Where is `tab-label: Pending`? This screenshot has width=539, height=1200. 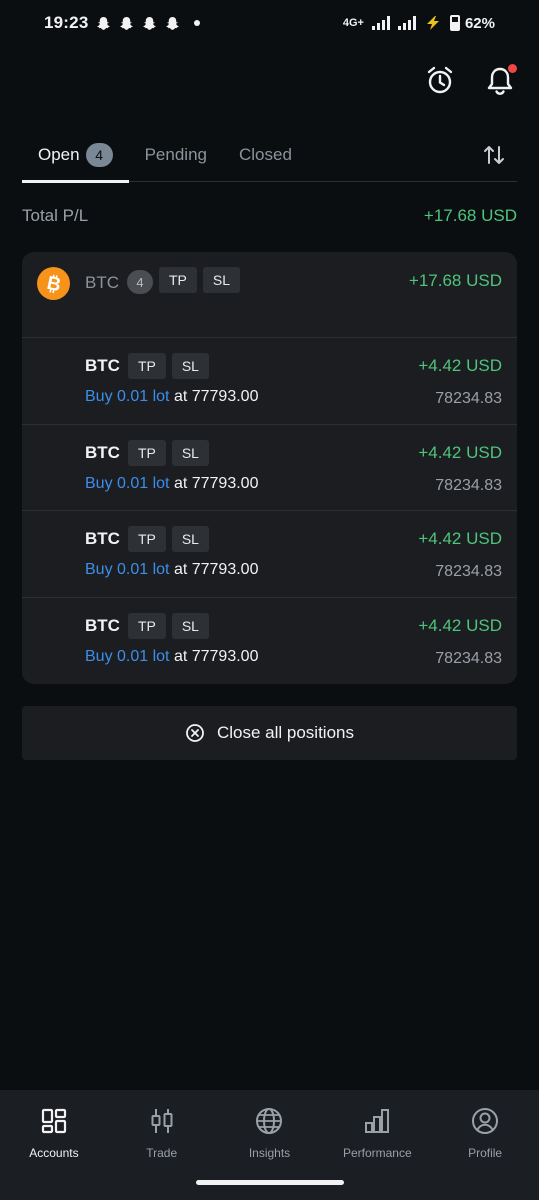 tab-label: Pending is located at coordinates (175, 154).